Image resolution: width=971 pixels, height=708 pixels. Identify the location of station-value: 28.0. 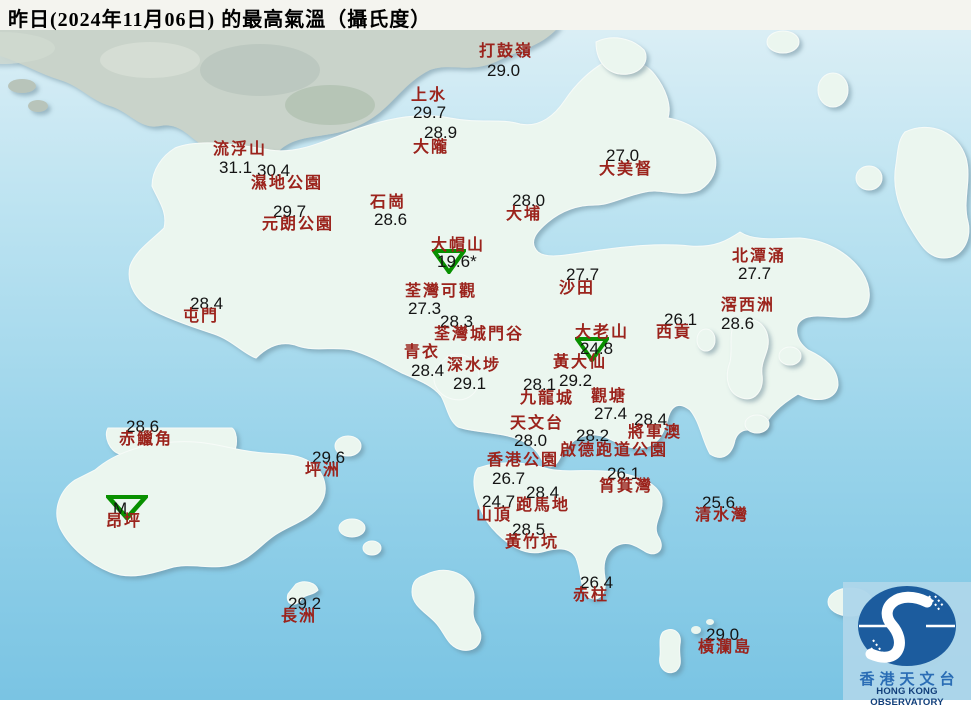
(531, 440).